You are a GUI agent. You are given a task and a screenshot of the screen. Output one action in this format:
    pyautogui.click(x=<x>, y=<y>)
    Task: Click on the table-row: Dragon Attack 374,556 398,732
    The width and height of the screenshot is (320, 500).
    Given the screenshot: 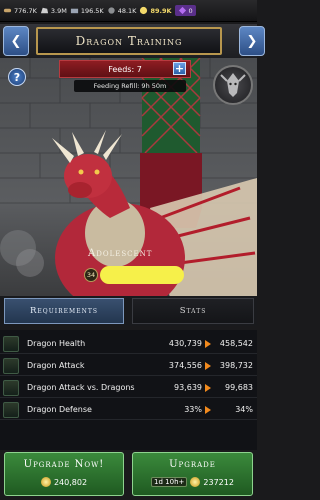 What is the action you would take?
    pyautogui.click(x=128, y=366)
    